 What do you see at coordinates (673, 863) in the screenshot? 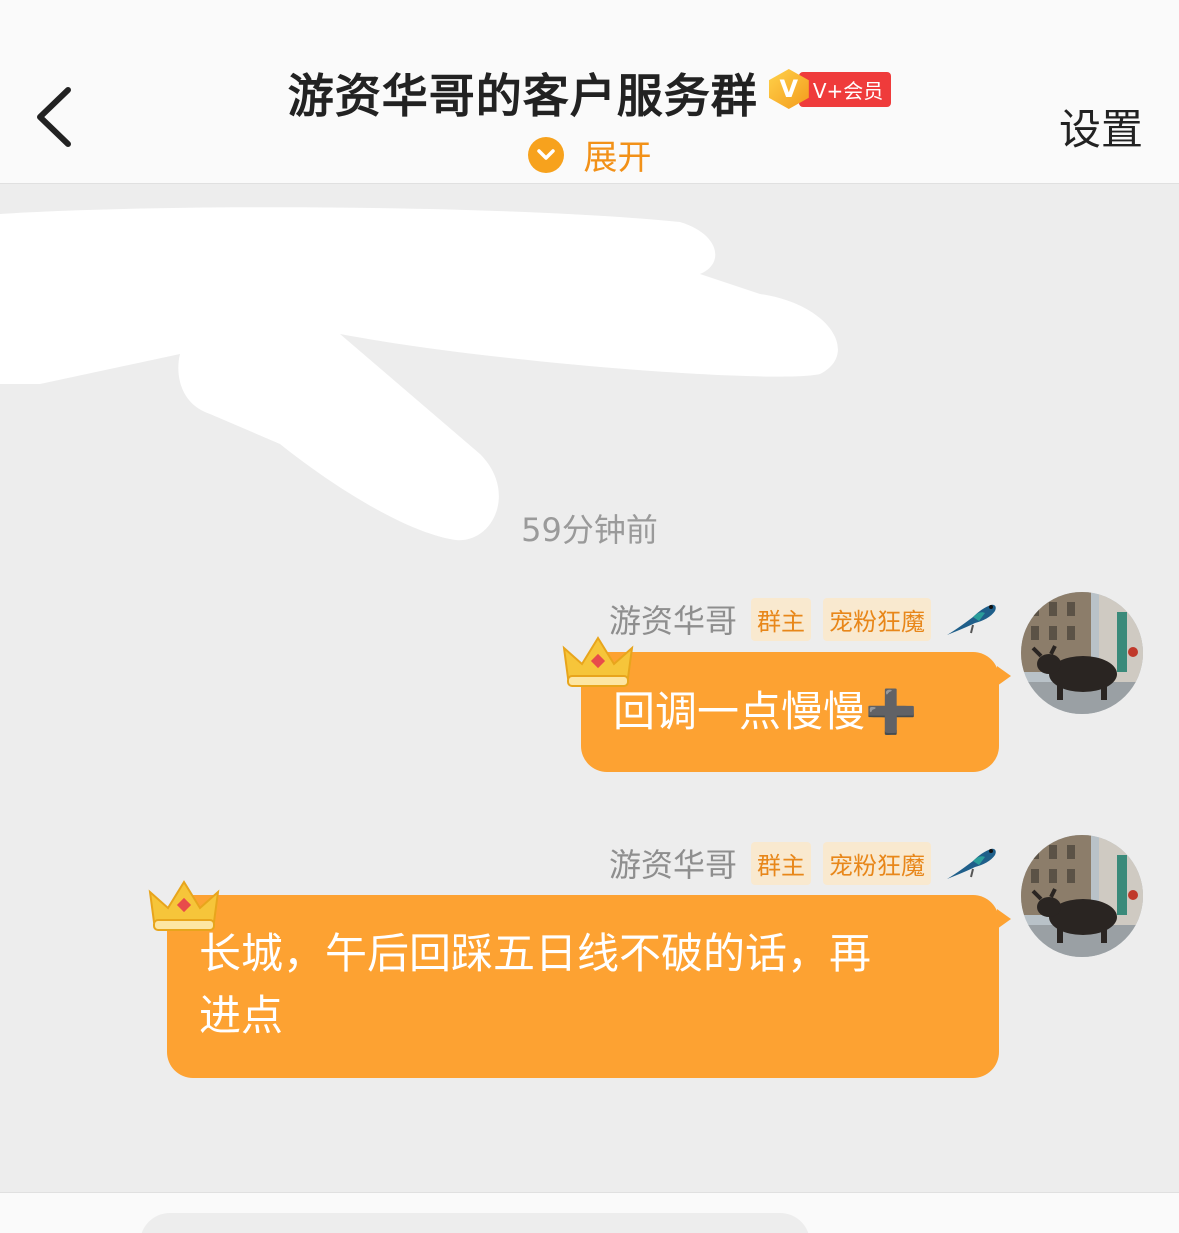
I see `sender-name: 游资华哥` at bounding box center [673, 863].